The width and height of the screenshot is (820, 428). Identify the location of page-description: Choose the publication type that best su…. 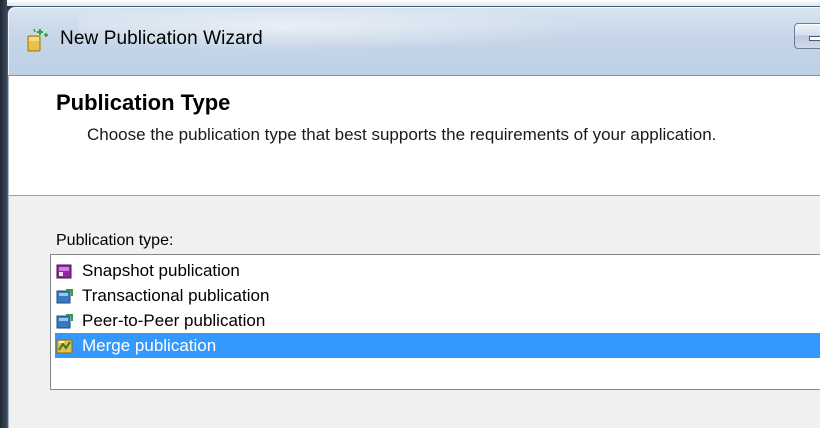
(402, 134).